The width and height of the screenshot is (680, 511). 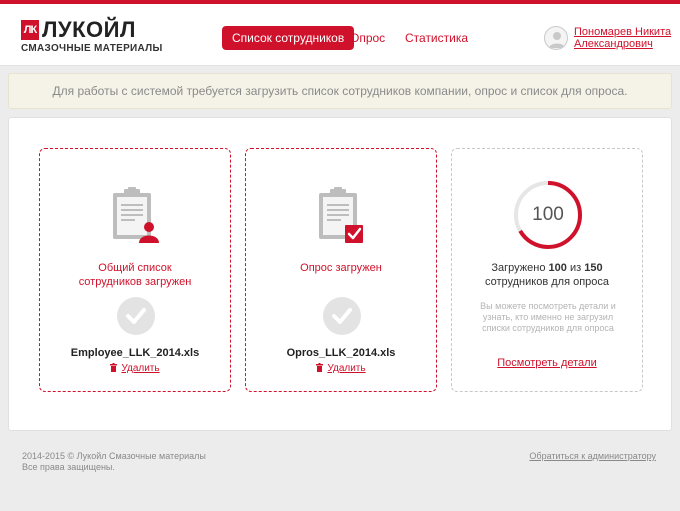 What do you see at coordinates (288, 38) in the screenshot?
I see `nav-item-employees: Список сотрудников` at bounding box center [288, 38].